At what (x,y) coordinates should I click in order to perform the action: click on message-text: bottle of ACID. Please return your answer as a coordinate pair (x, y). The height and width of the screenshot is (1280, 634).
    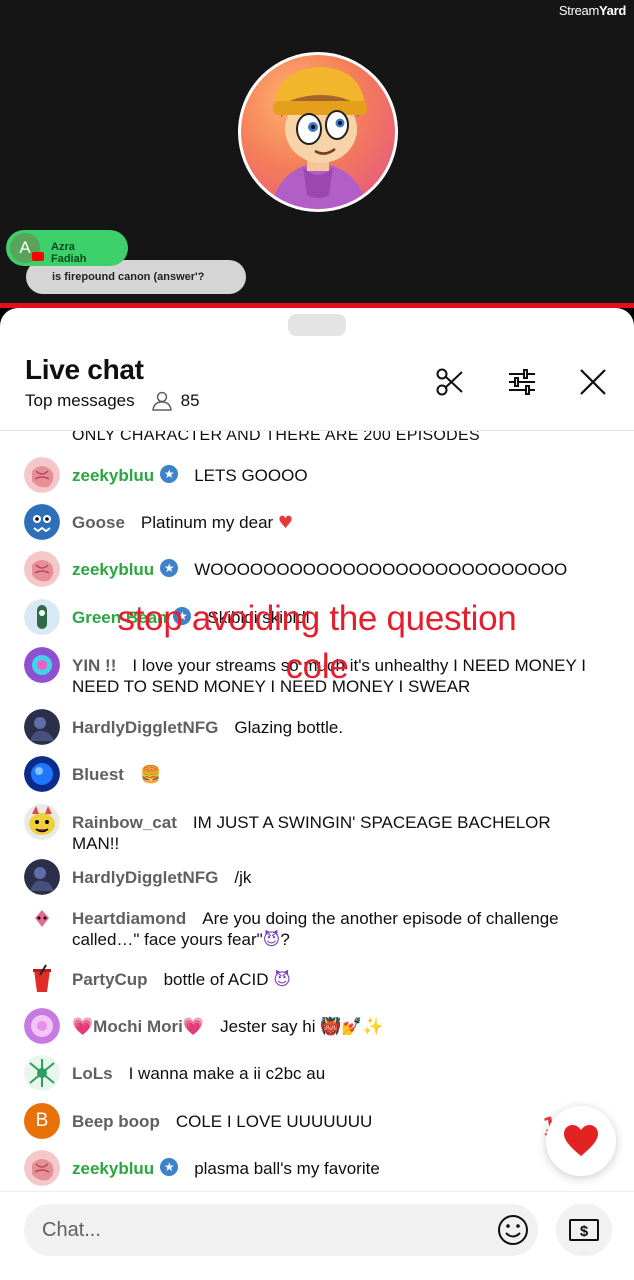
    Looking at the image, I should click on (216, 979).